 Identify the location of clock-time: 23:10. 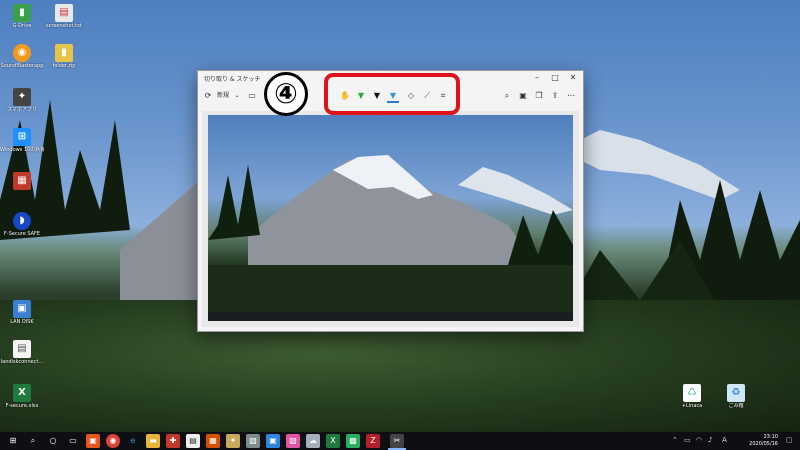
(770, 437).